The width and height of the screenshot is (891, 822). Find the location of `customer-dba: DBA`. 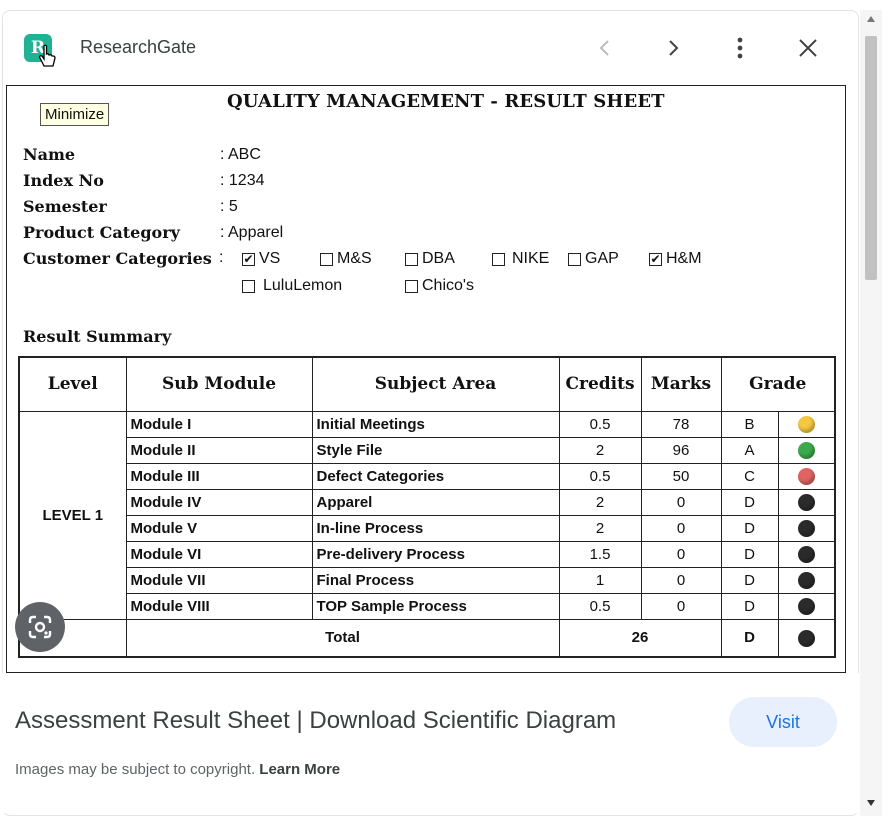

customer-dba: DBA is located at coordinates (430, 259).